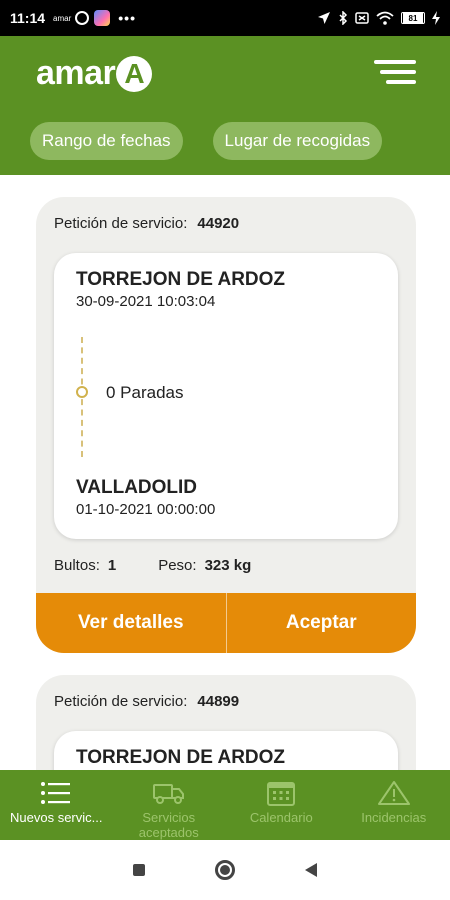 Image resolution: width=450 pixels, height=900 pixels. Describe the element at coordinates (145, 392) in the screenshot. I see `stops-count: 0 Paradas` at that location.